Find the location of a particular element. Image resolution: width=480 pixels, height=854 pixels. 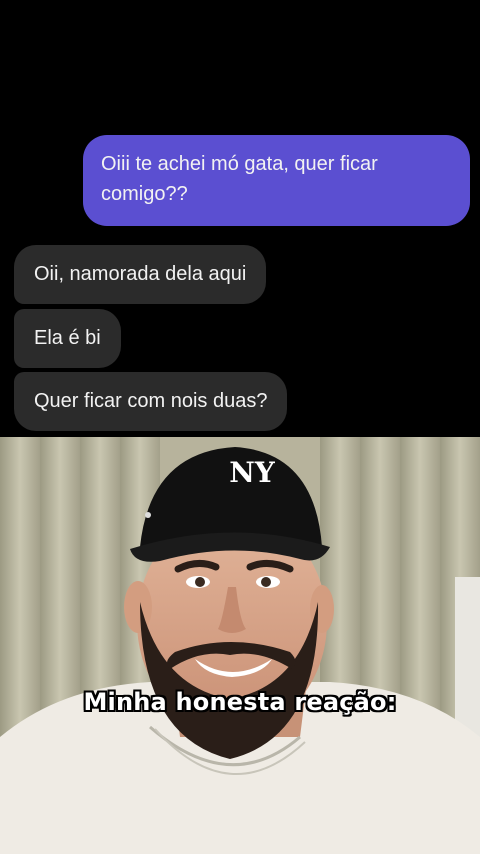

received-message-bubble: Quer ficar com nois duas? is located at coordinates (151, 401).